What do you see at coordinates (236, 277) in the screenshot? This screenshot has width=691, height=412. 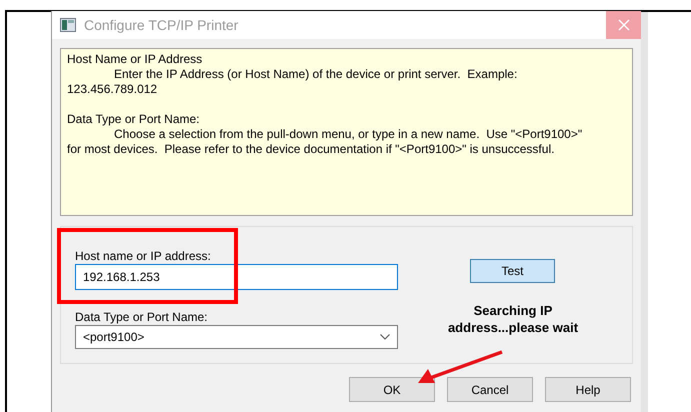 I see `input-field: 192.168.1.253` at bounding box center [236, 277].